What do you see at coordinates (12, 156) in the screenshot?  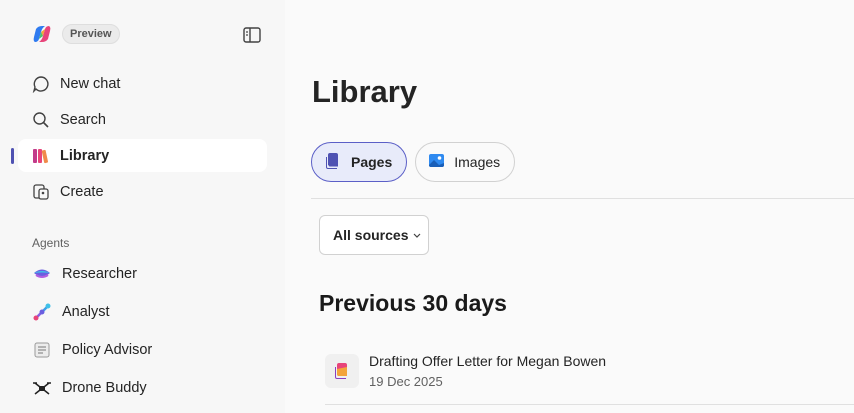 I see `active-indicator` at bounding box center [12, 156].